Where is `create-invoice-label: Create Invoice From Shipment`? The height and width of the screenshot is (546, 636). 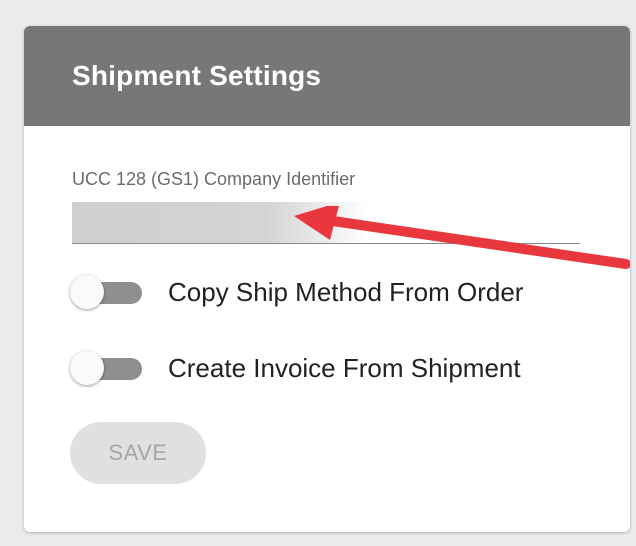
create-invoice-label: Create Invoice From Shipment is located at coordinates (344, 367).